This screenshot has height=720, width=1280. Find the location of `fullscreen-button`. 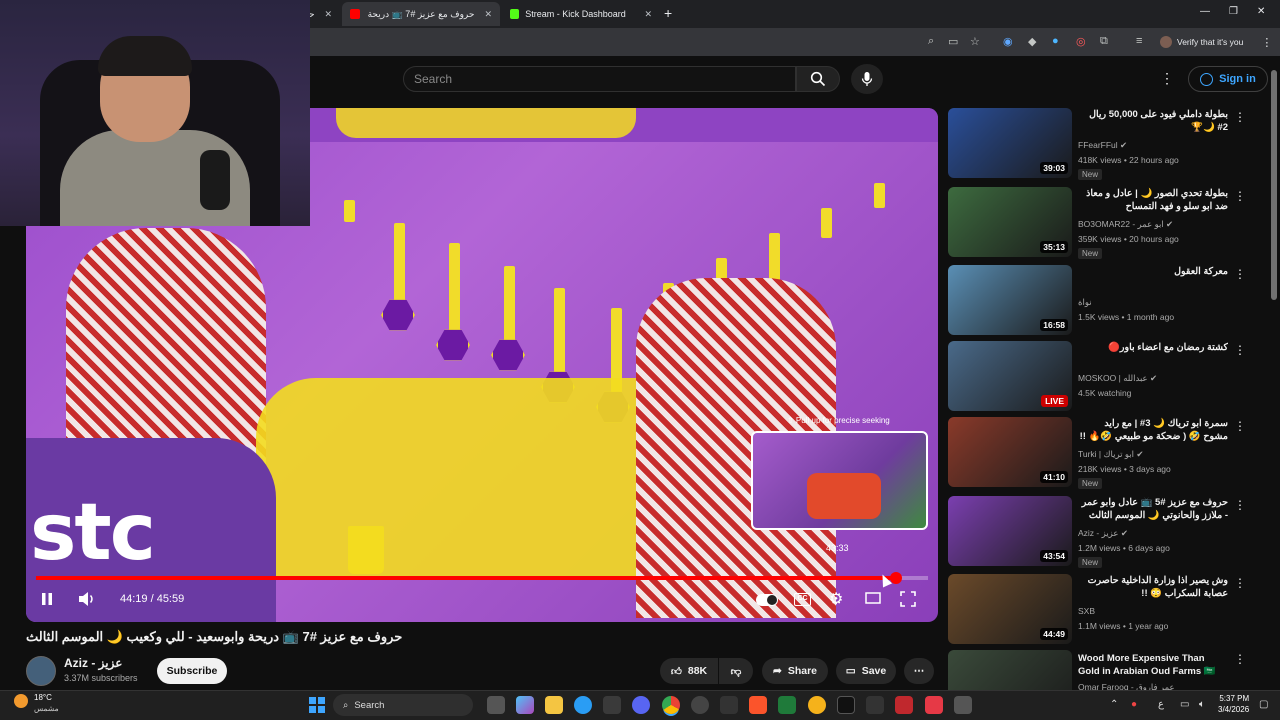

fullscreen-button is located at coordinates (908, 600).